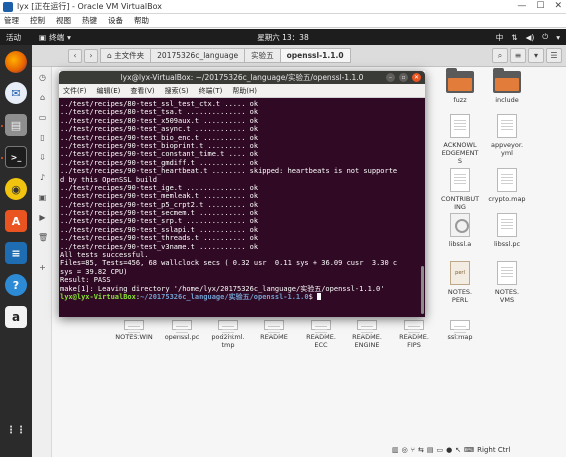 The height and width of the screenshot is (457, 566). What do you see at coordinates (395, 450) in the screenshot?
I see `hdd-icon: ▥` at bounding box center [395, 450].